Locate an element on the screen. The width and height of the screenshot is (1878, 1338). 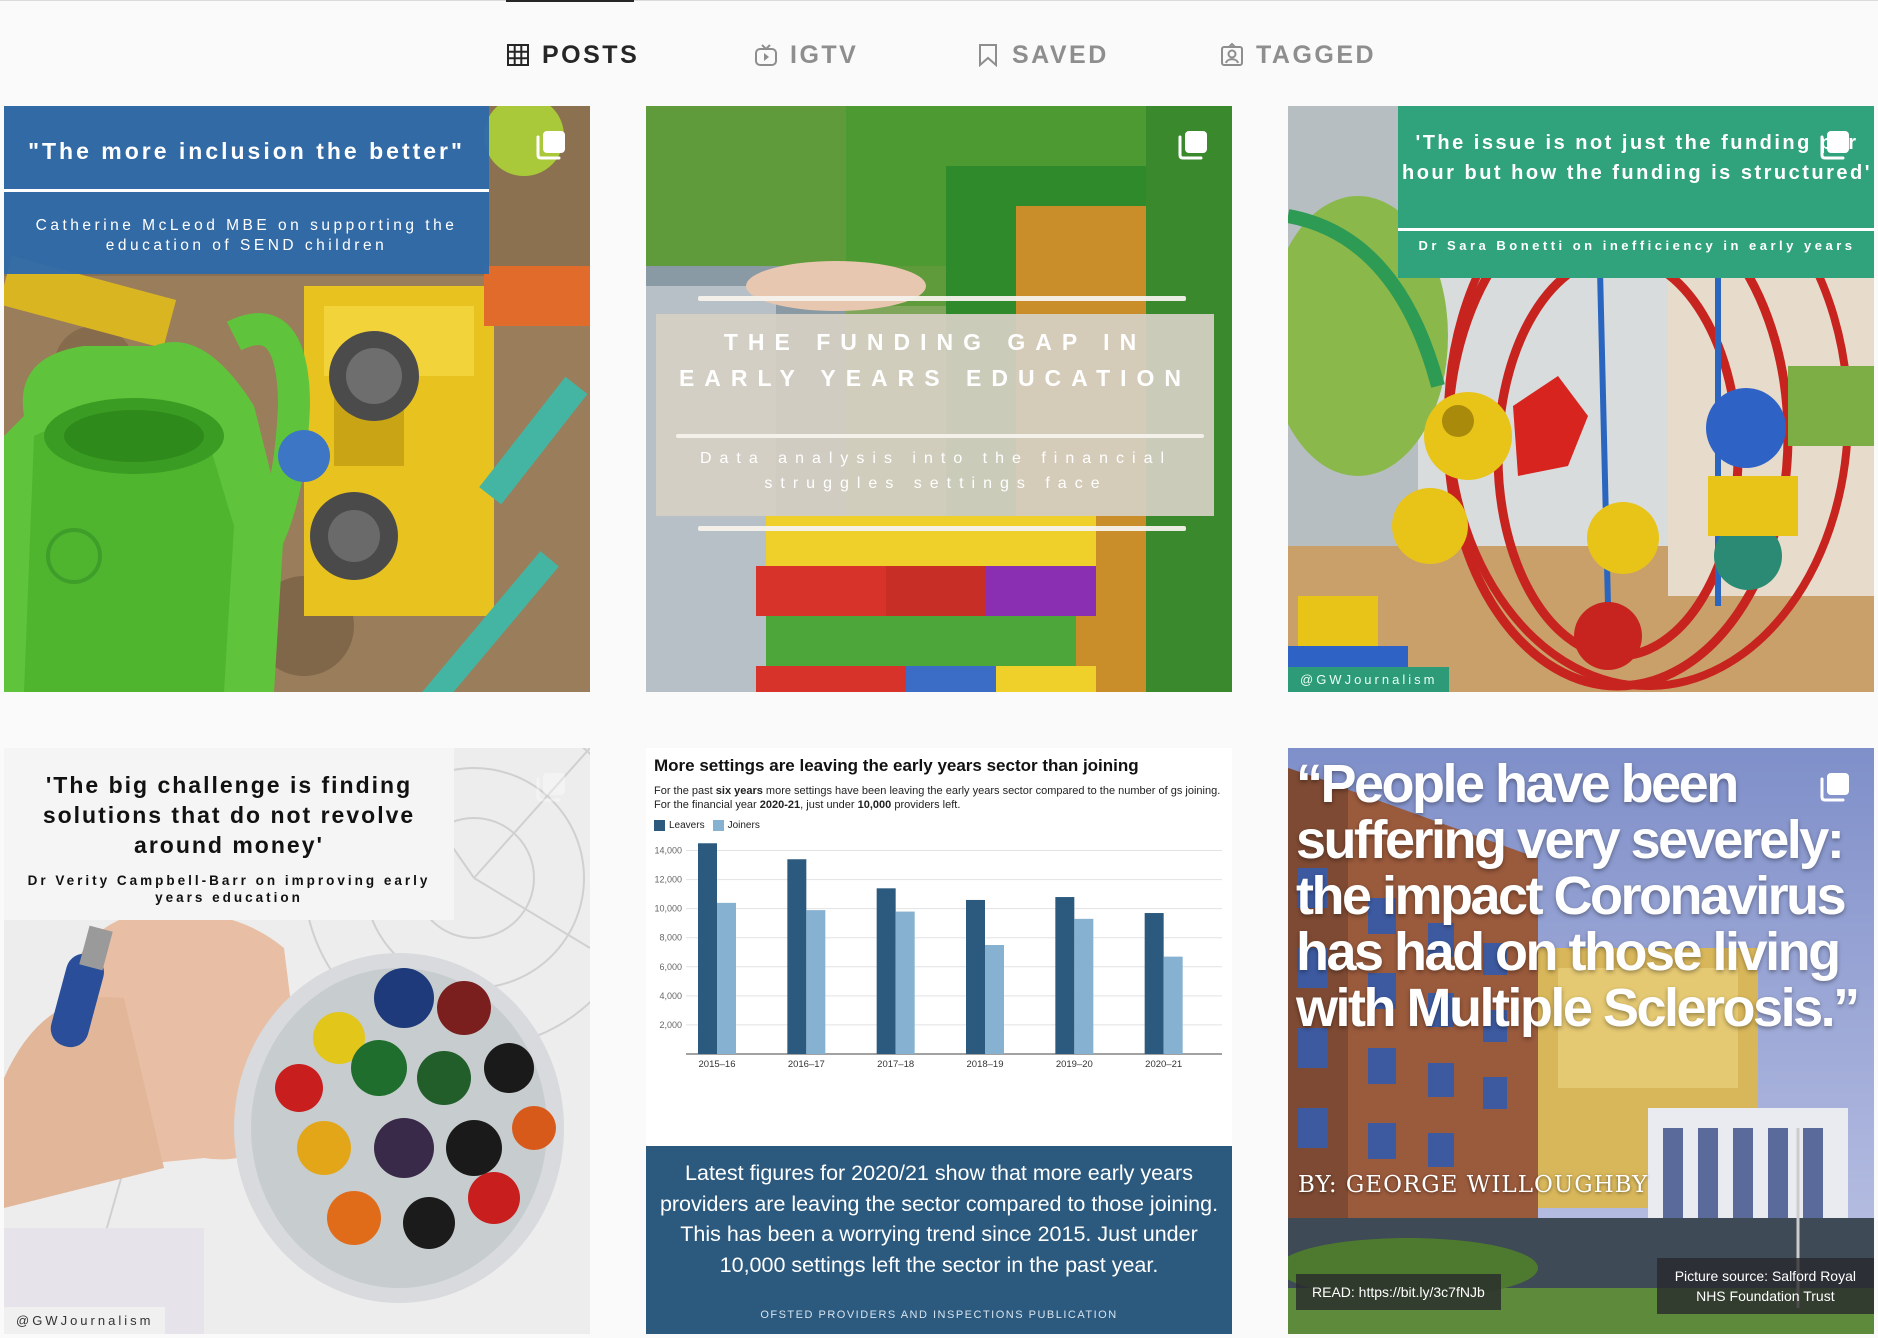
x-tick-label: 2016–17 is located at coordinates (806, 1064).